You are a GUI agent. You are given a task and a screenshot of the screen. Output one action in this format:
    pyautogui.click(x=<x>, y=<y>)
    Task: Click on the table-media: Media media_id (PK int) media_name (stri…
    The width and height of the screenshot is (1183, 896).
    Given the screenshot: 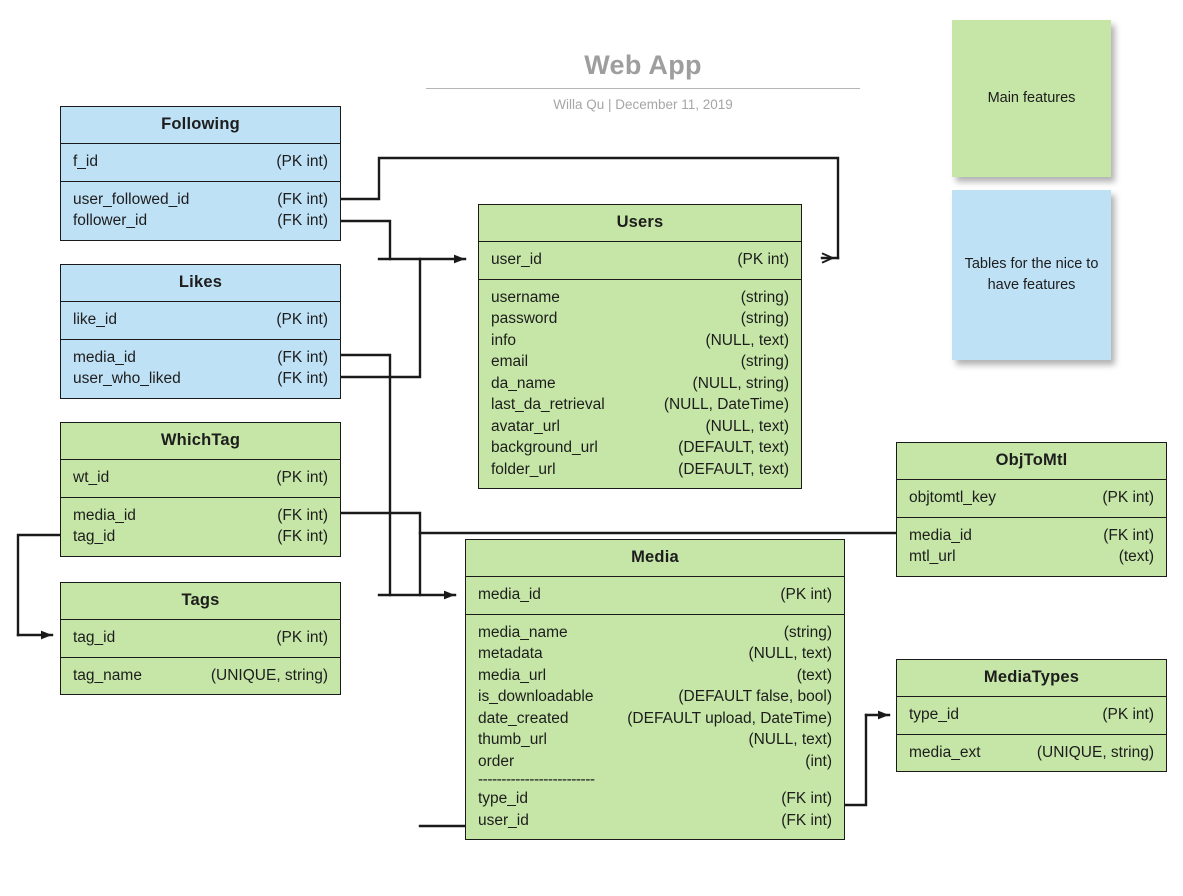 What is the action you would take?
    pyautogui.click(x=655, y=689)
    